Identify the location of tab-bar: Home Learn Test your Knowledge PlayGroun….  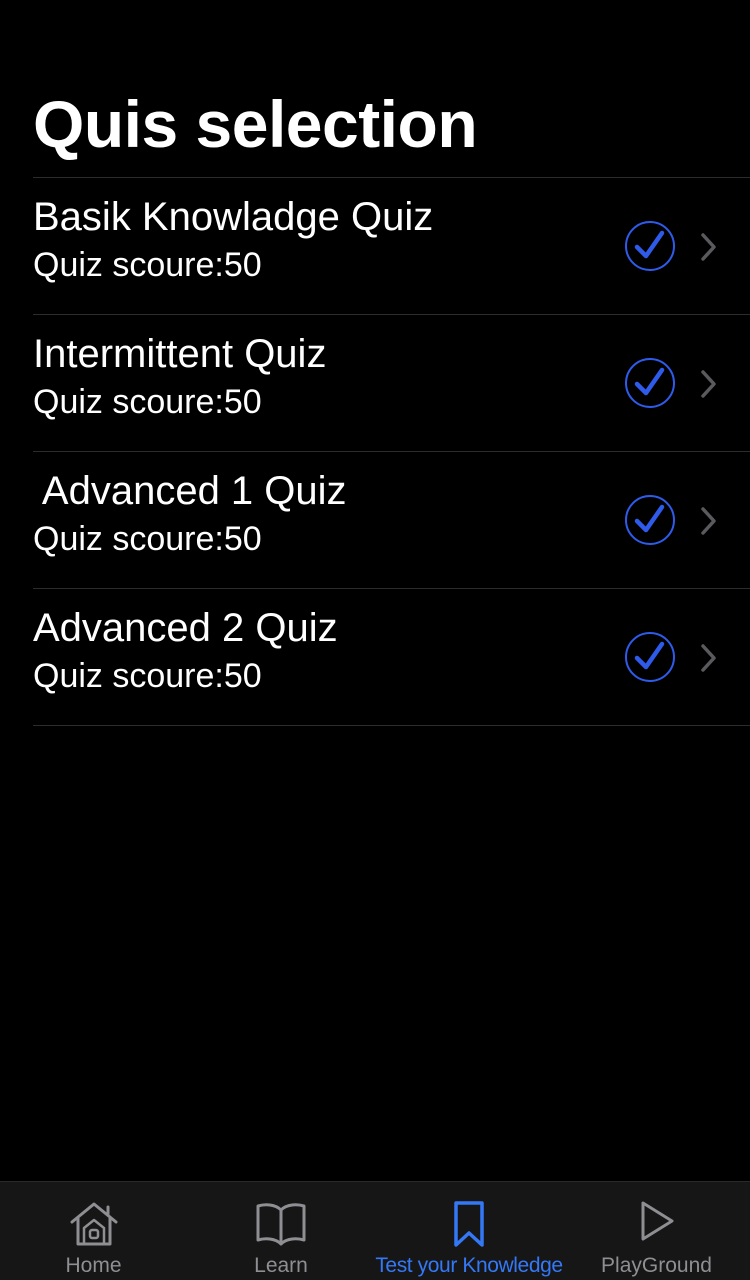
(375, 1230).